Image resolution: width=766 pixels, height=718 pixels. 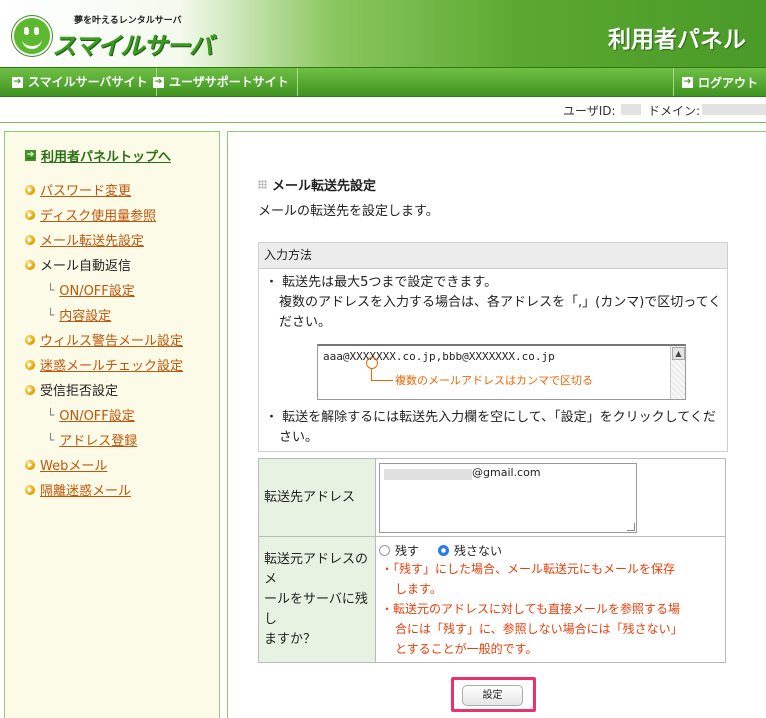 I want to click on domain-redacted, so click(x=734, y=109).